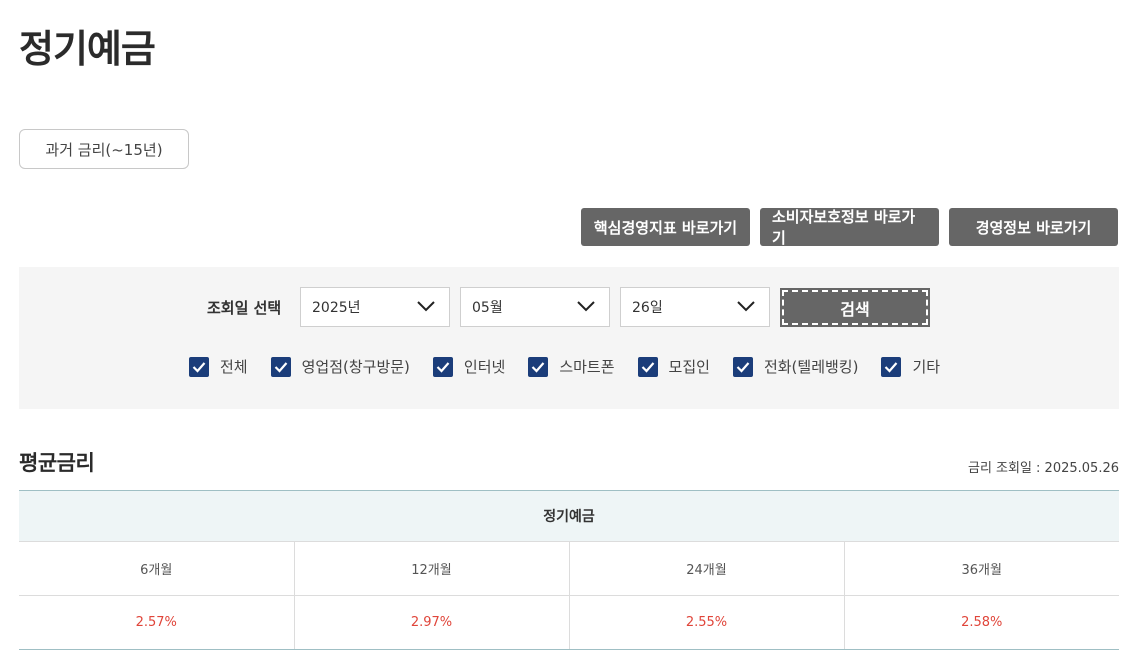  Describe the element at coordinates (981, 568) in the screenshot. I see `period-cell: 36개월` at that location.